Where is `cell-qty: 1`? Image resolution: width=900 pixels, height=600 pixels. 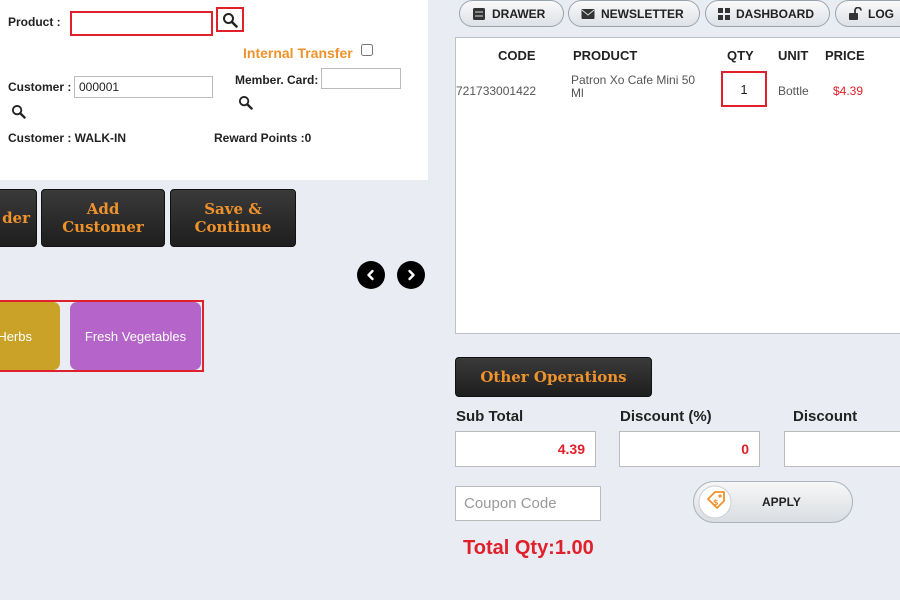
cell-qty: 1 is located at coordinates (744, 89).